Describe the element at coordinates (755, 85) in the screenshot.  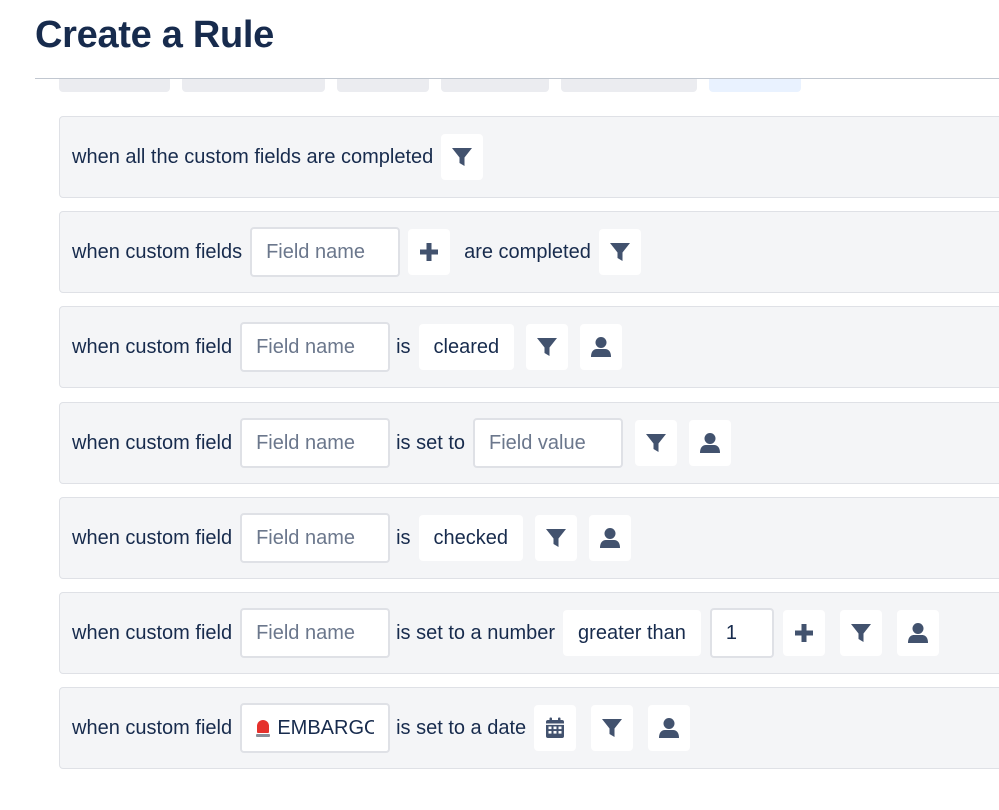
I see `category-tab-active` at that location.